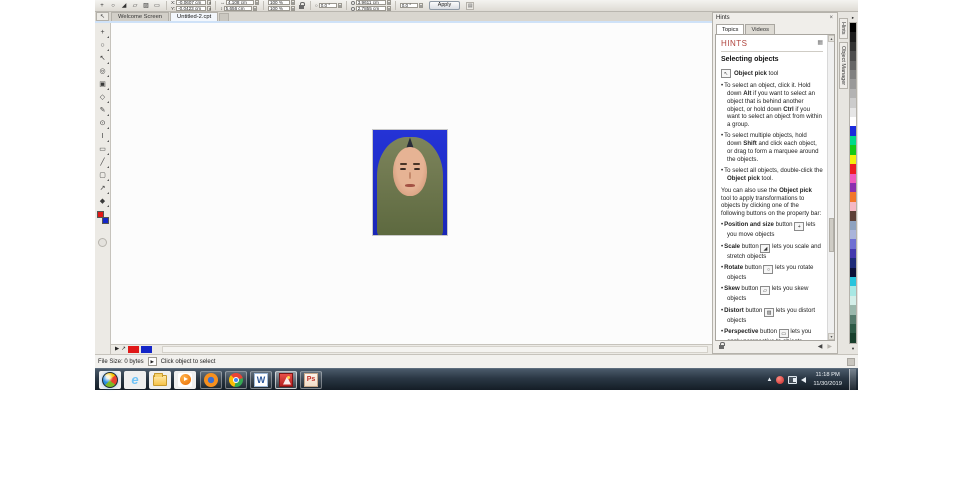 Image resolution: width=960 pixels, height=504 pixels. I want to click on width-field: 4.108 cm, so click(239, 2).